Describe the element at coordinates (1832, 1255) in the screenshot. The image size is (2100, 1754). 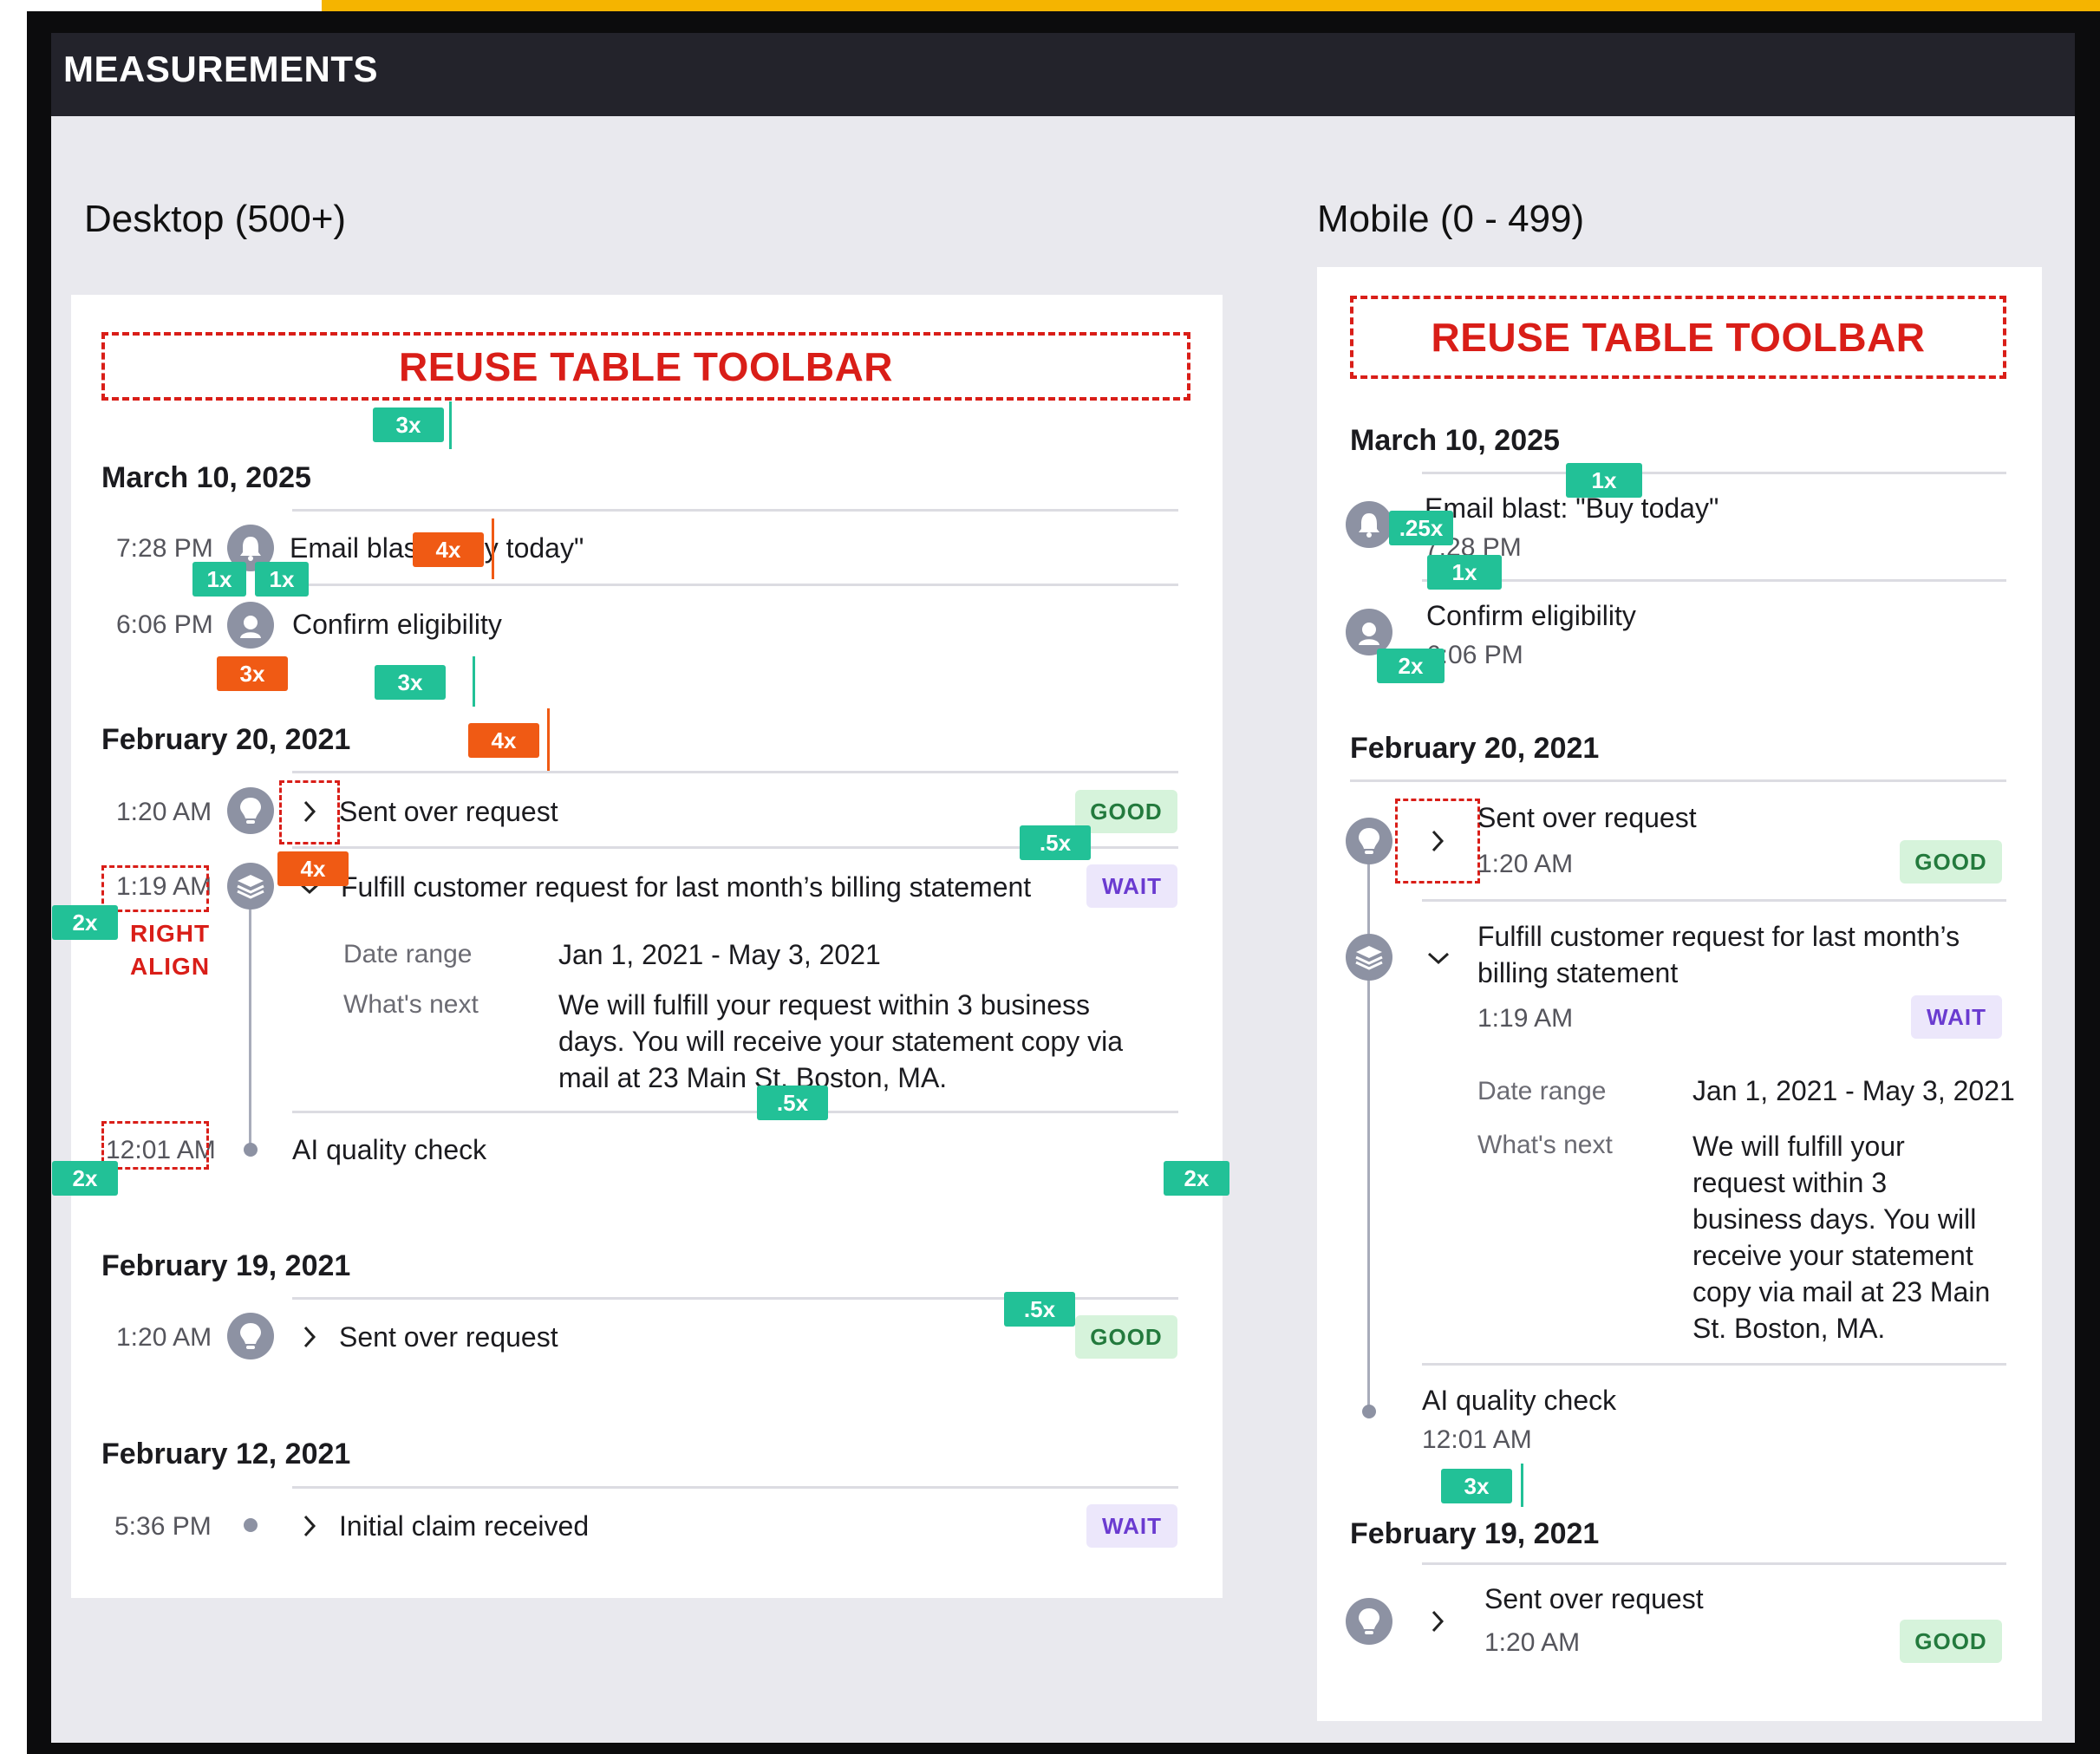
I see `detail-value-line: receive your statement` at that location.